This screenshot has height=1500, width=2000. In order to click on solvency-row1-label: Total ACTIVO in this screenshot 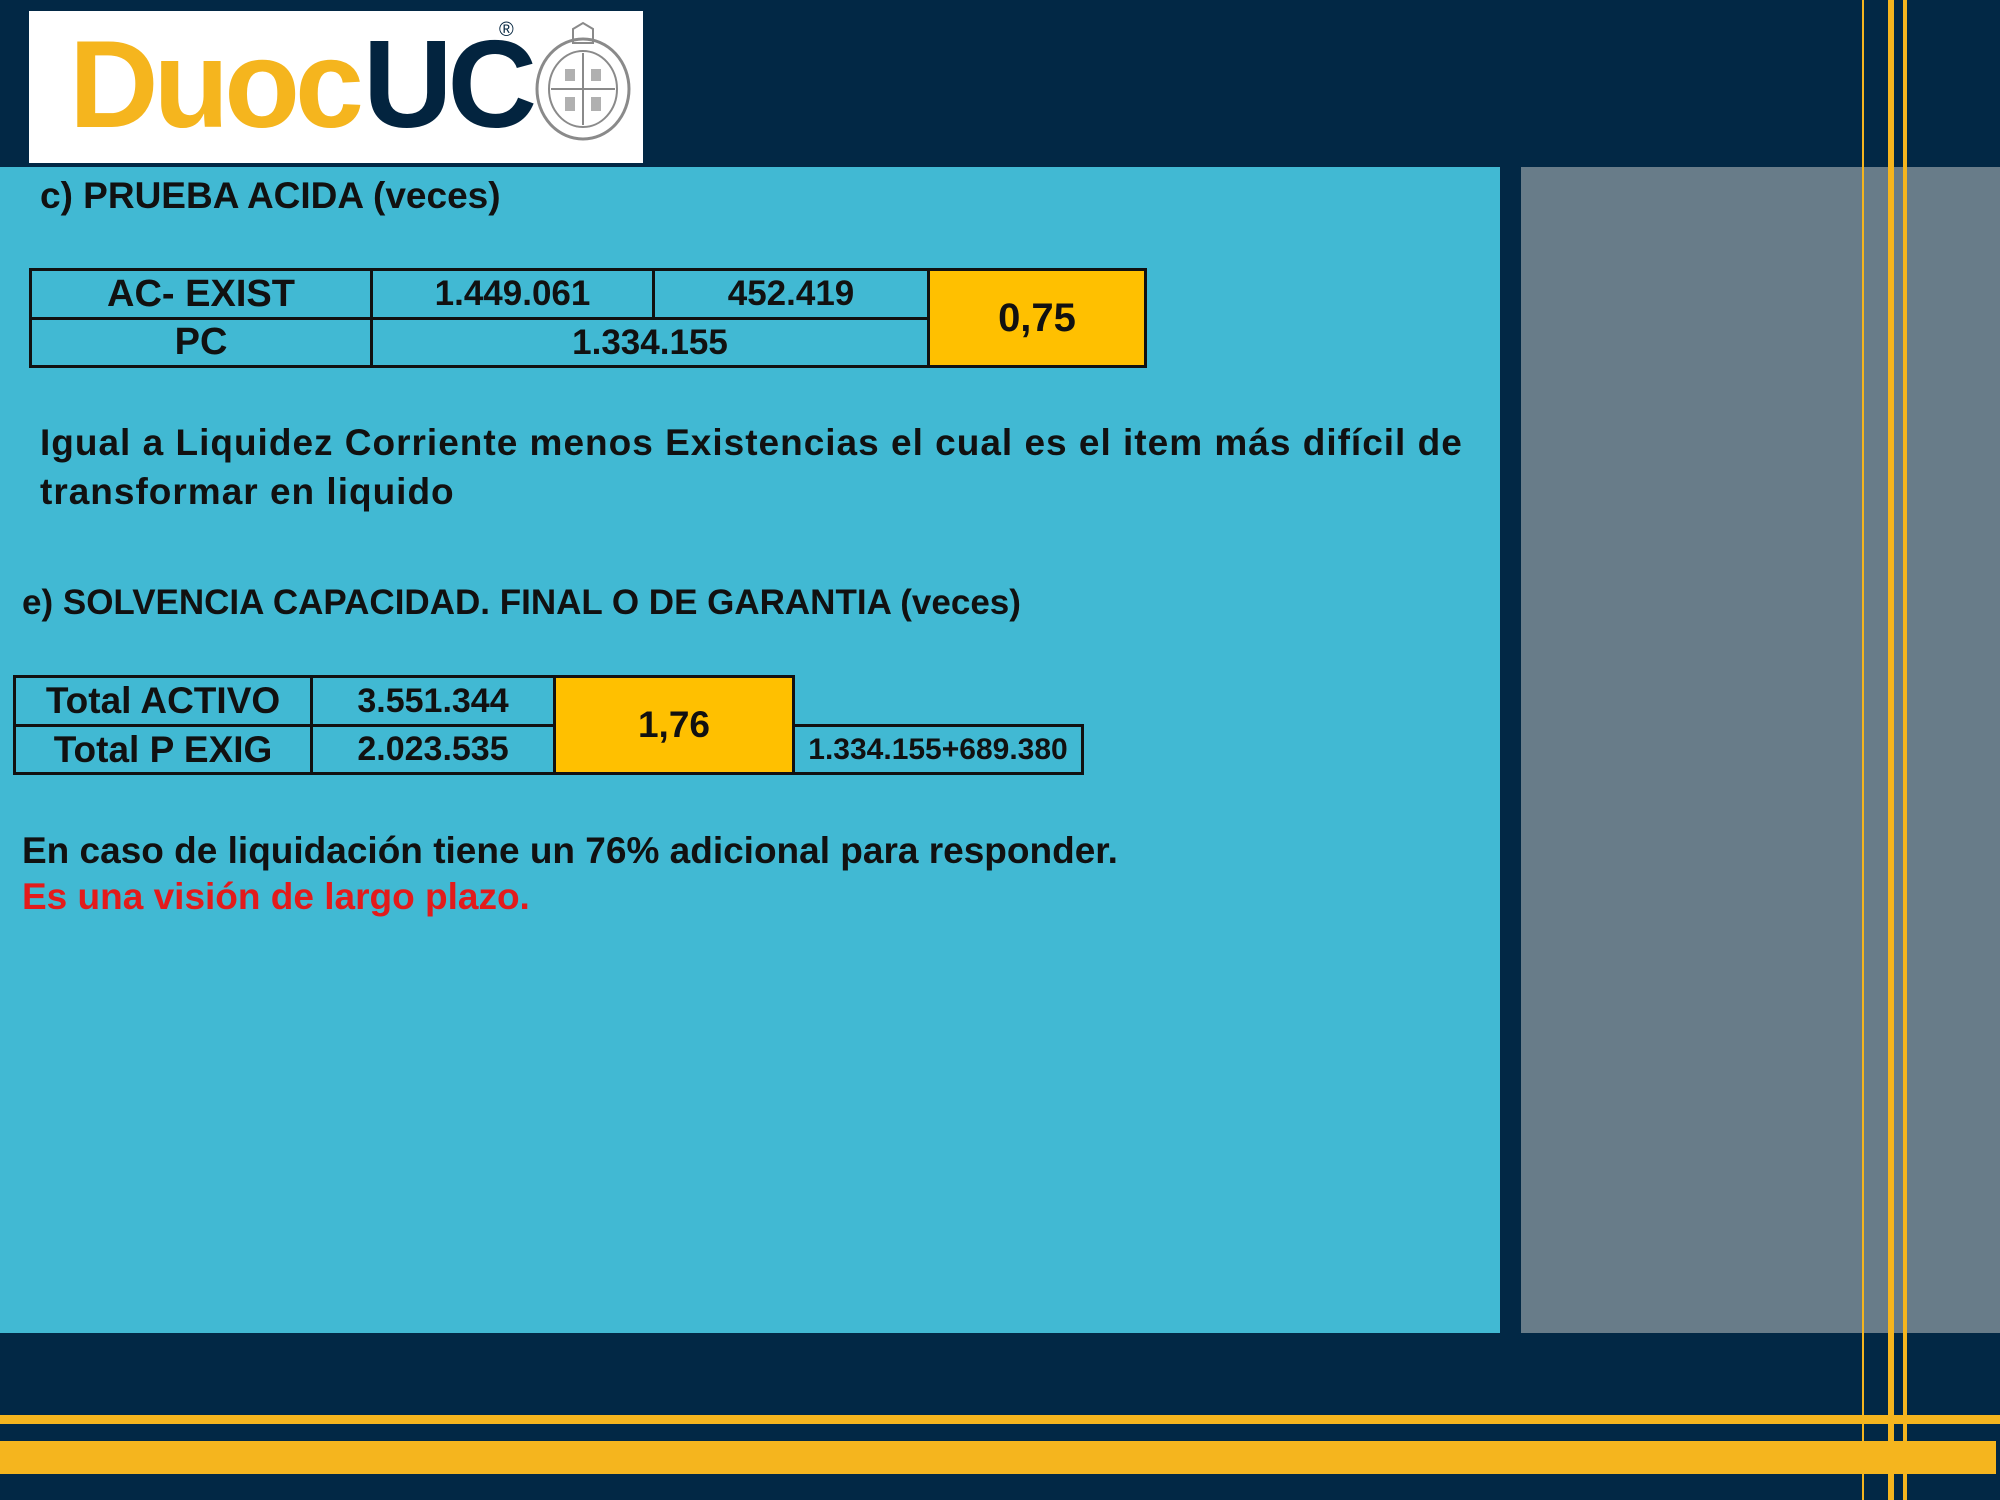, I will do `click(163, 701)`.